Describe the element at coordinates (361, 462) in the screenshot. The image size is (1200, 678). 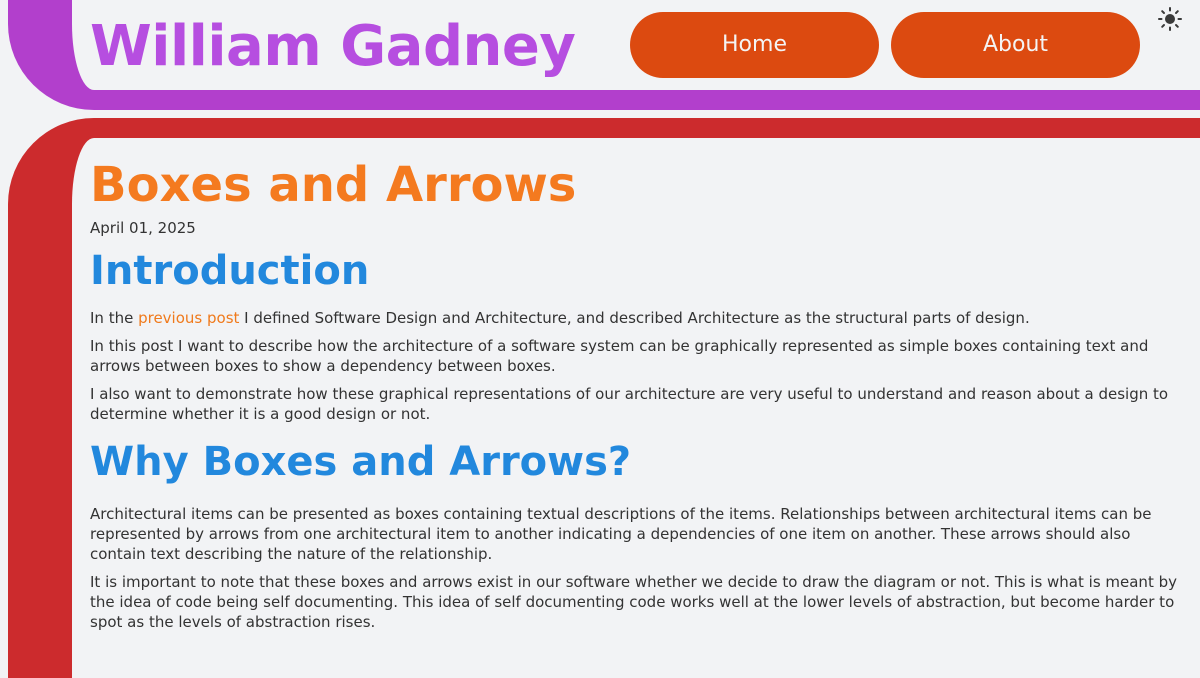
I see `section-heading-why-boxes-and-arrows: Why Boxes and Arrows?` at that location.